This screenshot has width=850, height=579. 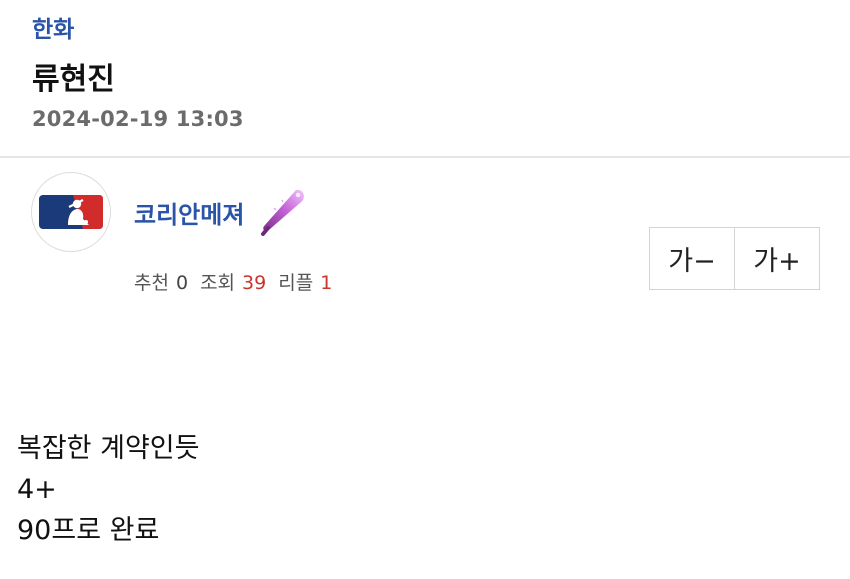 What do you see at coordinates (189, 212) in the screenshot?
I see `author-name: 코리안메져` at bounding box center [189, 212].